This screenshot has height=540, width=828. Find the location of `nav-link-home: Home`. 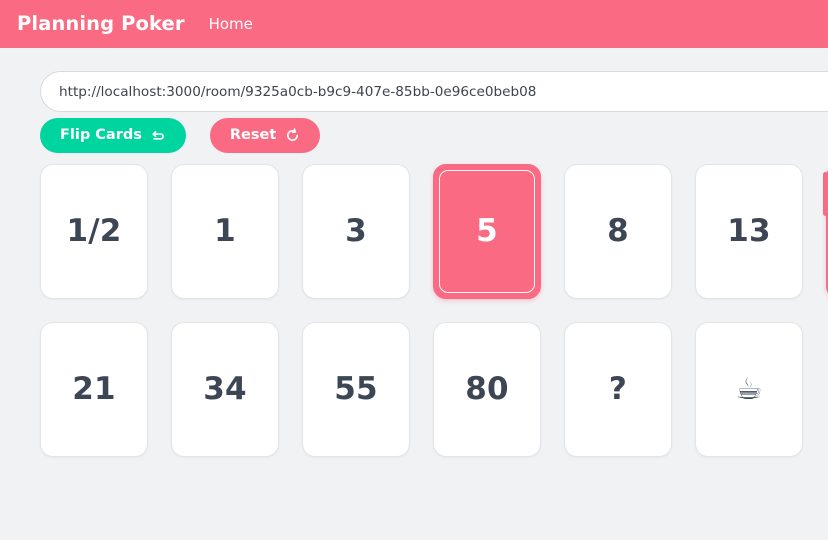

nav-link-home: Home is located at coordinates (231, 24).